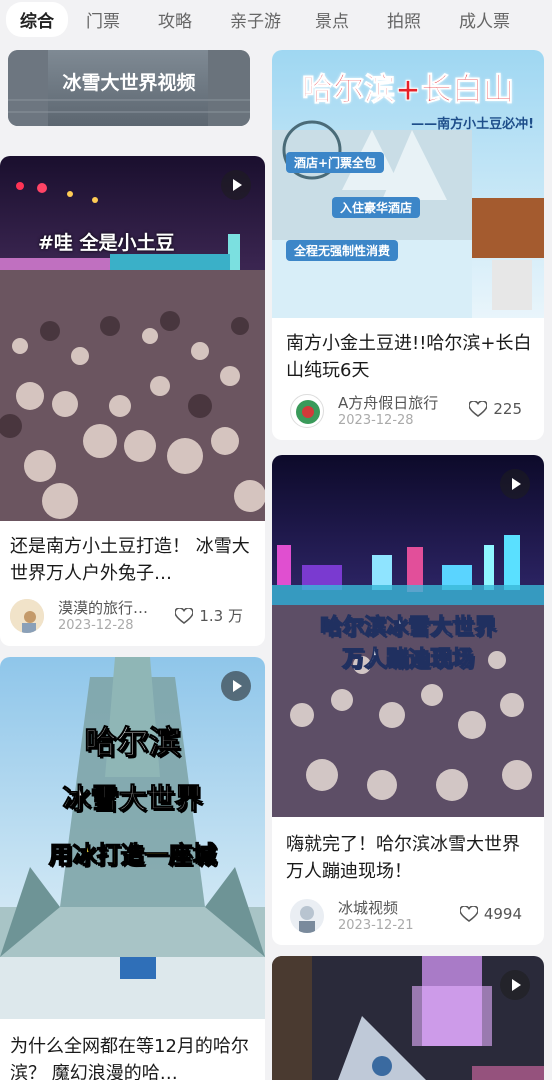 The width and height of the screenshot is (552, 1080). Describe the element at coordinates (37, 19) in the screenshot. I see `tab-comprehensive: 综合` at that location.